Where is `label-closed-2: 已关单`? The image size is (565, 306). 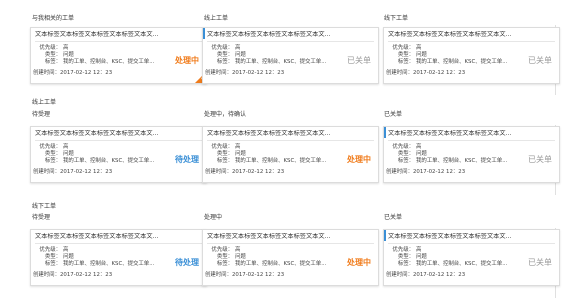 label-closed-2: 已关单 is located at coordinates (393, 217).